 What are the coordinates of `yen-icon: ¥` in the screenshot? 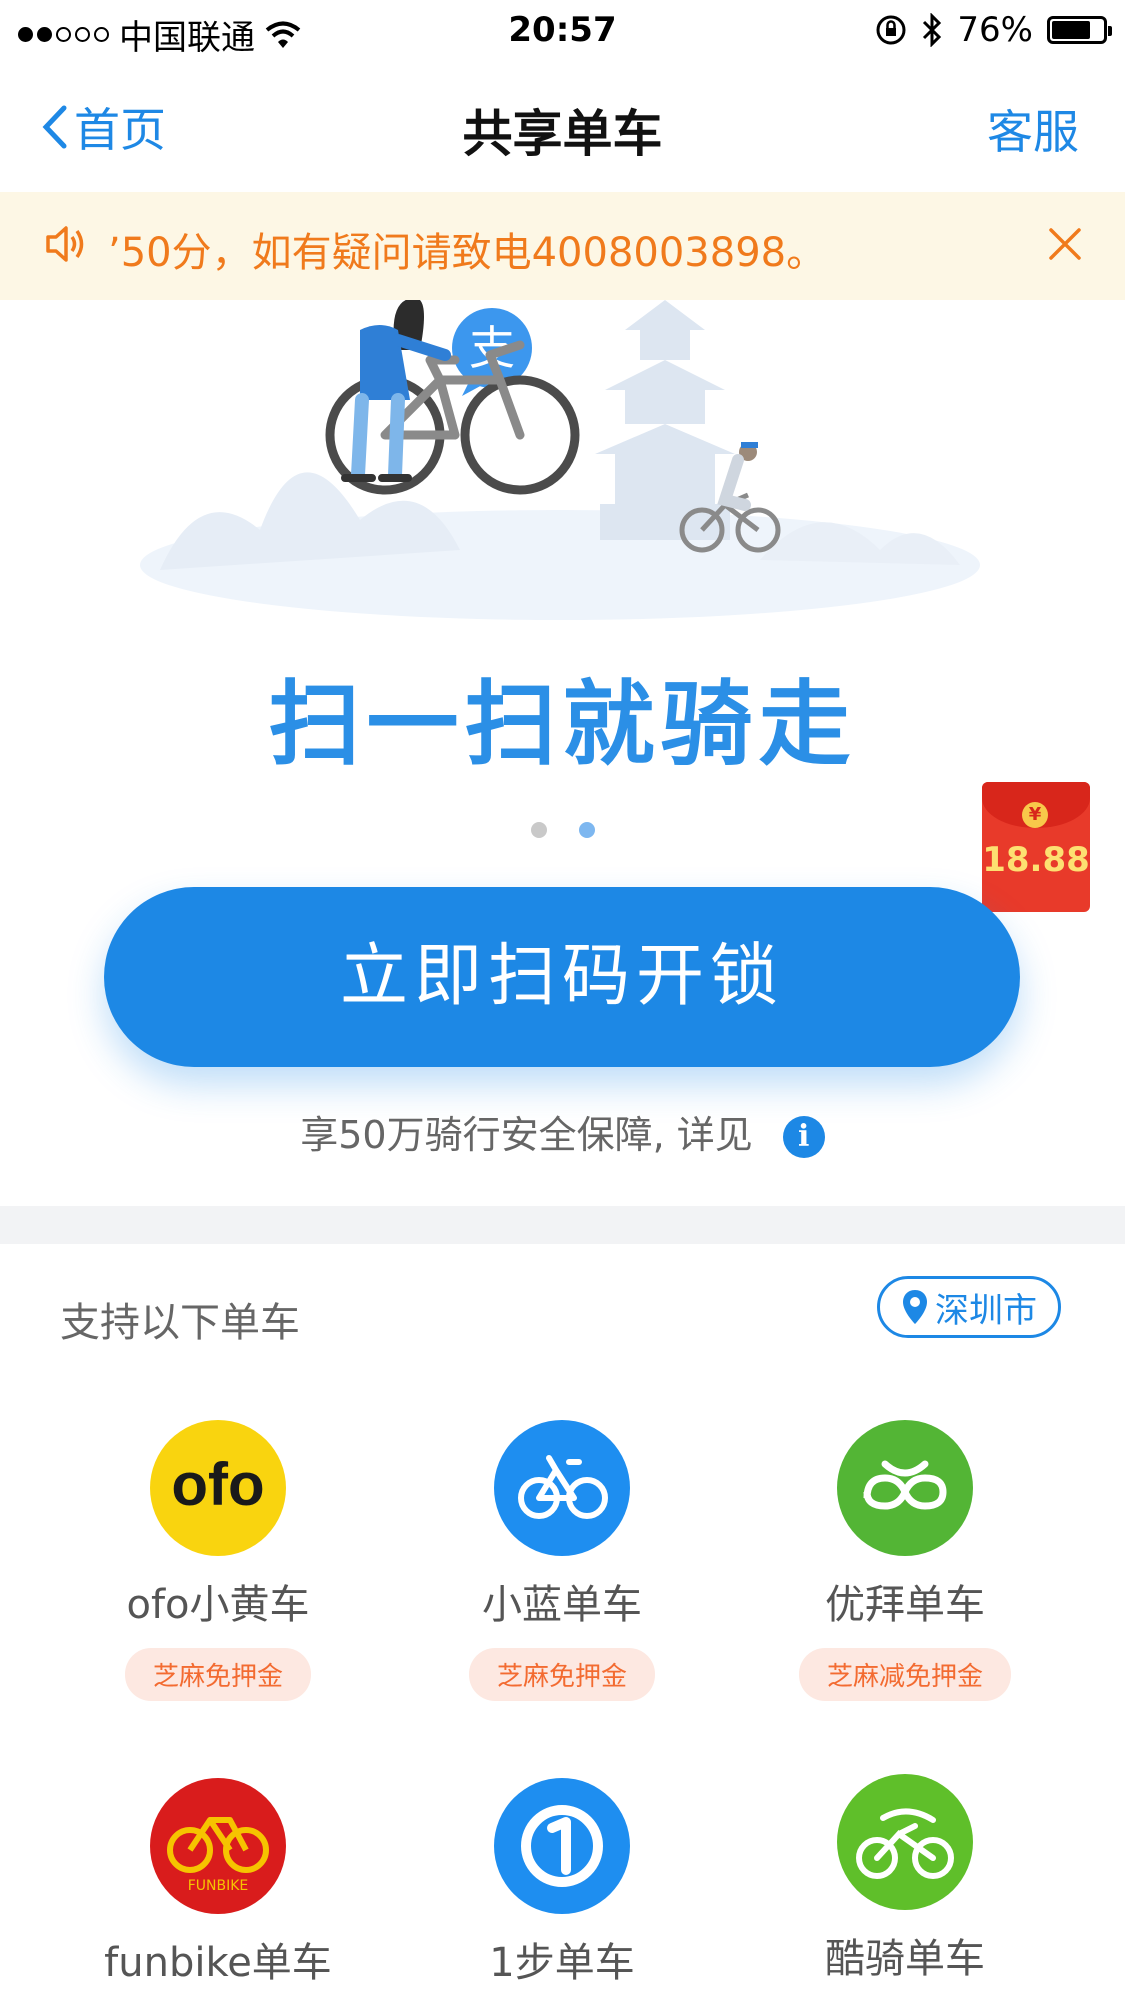 It's located at (1035, 815).